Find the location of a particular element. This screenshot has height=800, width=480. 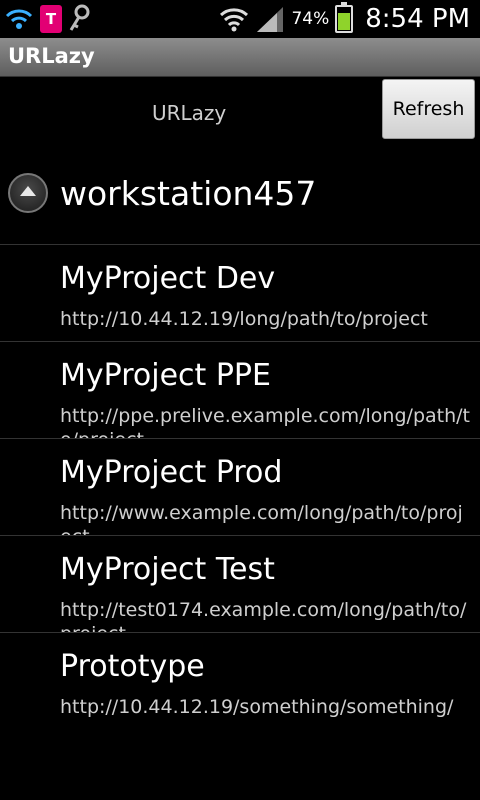

group-title: workstation457 is located at coordinates (188, 193).